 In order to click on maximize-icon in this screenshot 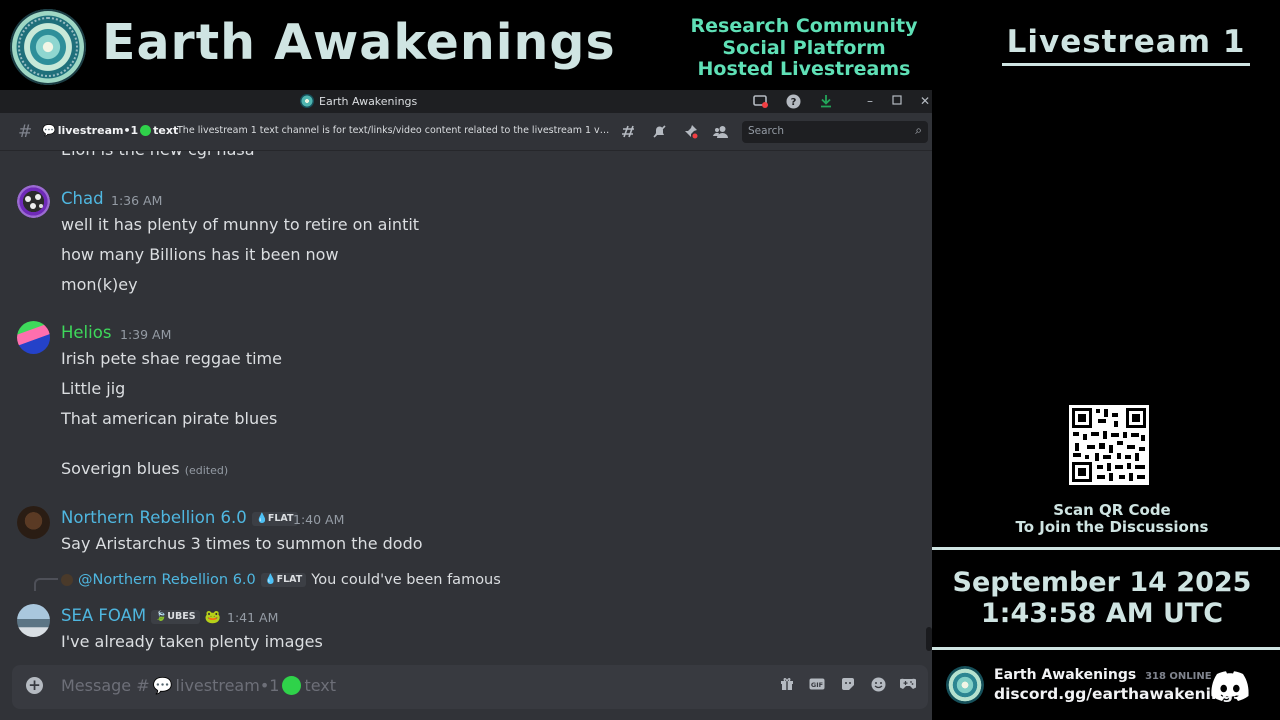, I will do `click(897, 101)`.